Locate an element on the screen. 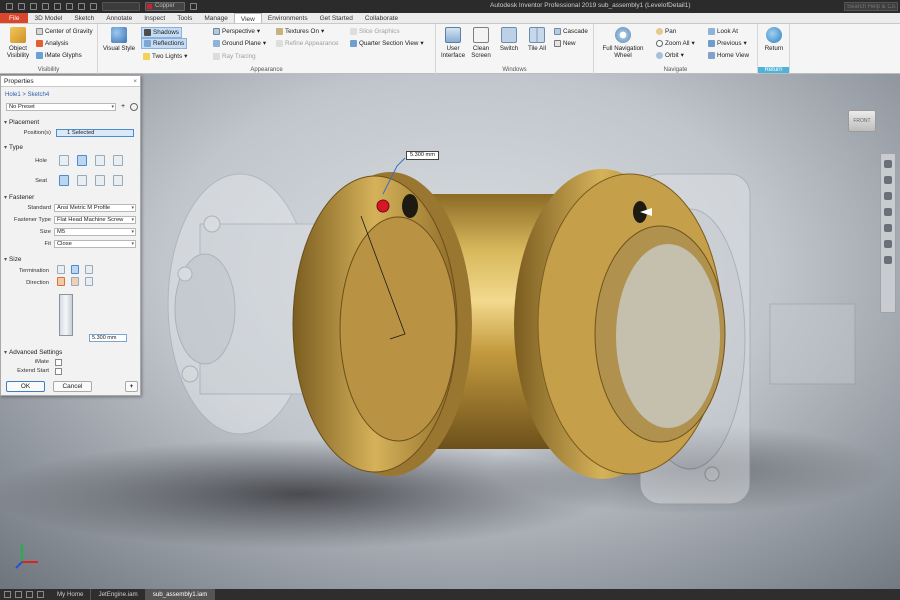 The width and height of the screenshot is (900, 600). to-termination-icon is located at coordinates (89, 269).